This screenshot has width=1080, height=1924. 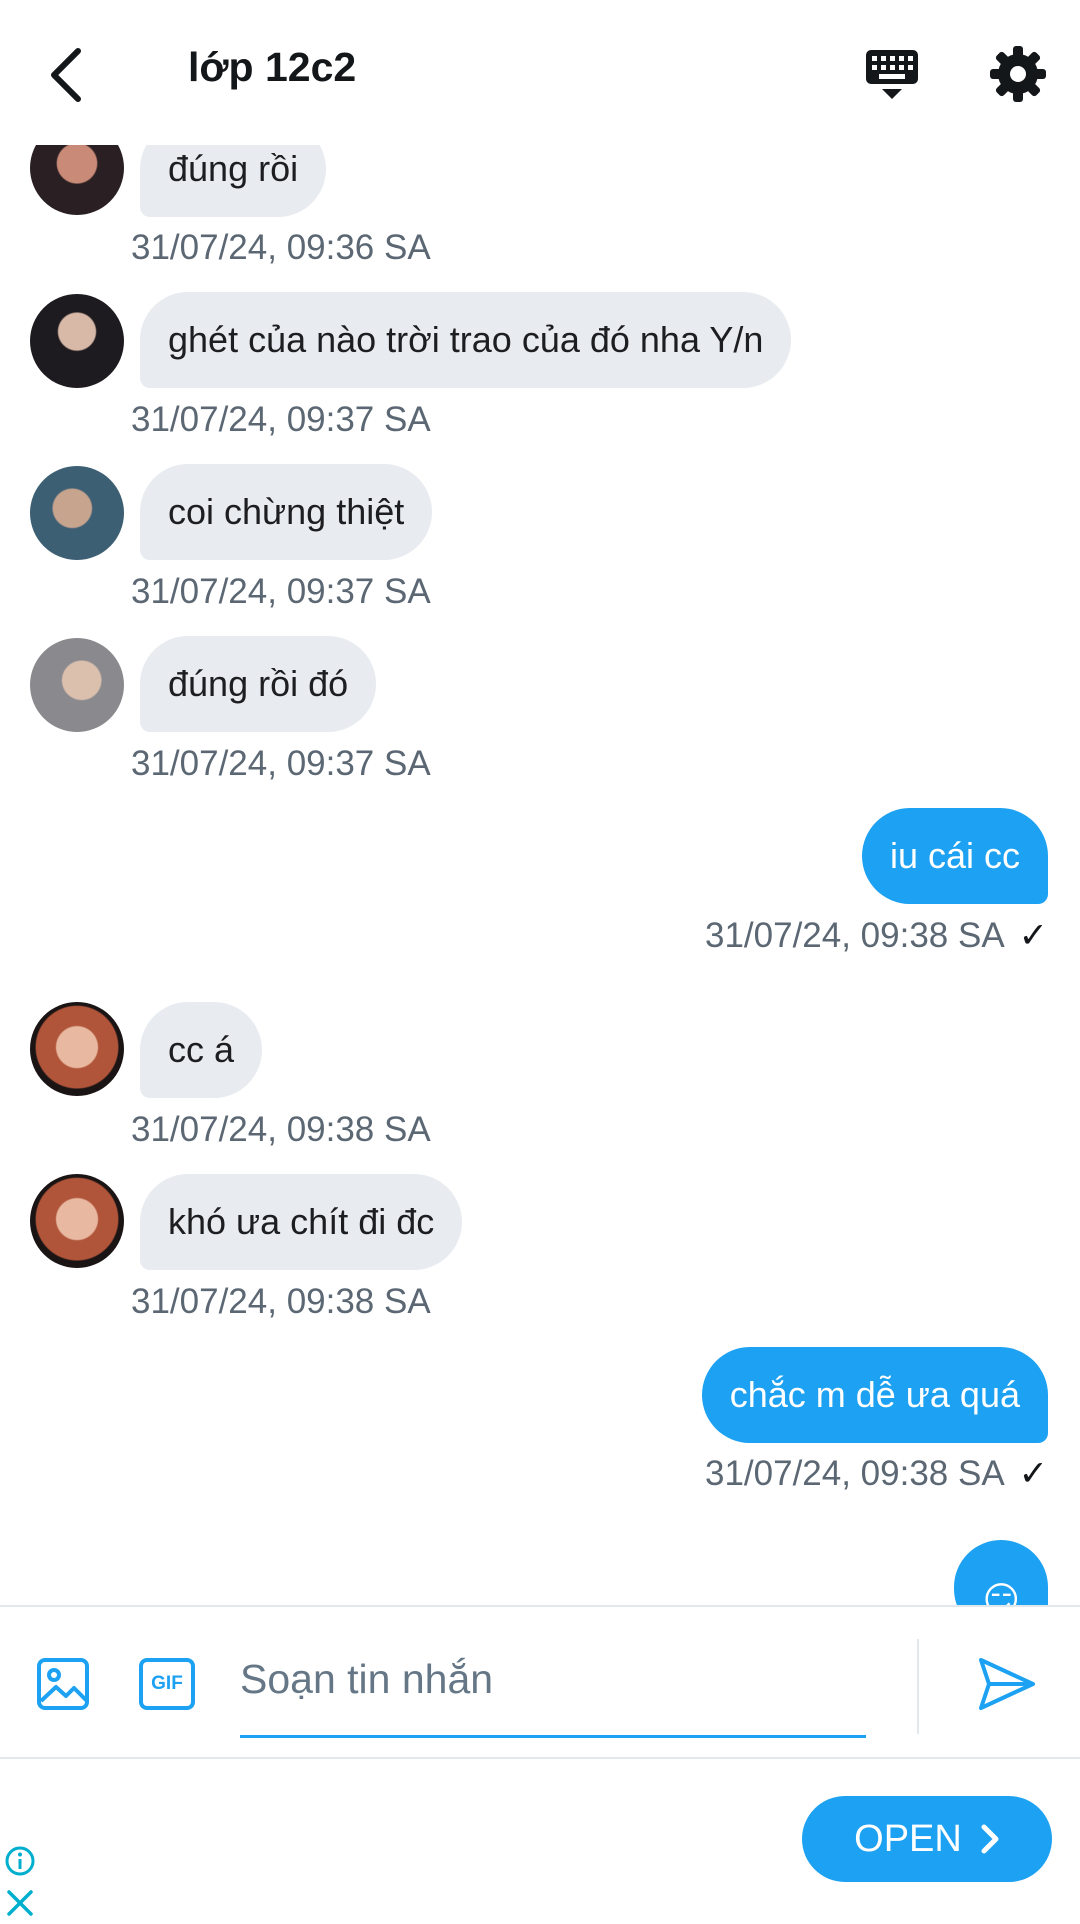 I want to click on keyboard-icon, so click(x=892, y=74).